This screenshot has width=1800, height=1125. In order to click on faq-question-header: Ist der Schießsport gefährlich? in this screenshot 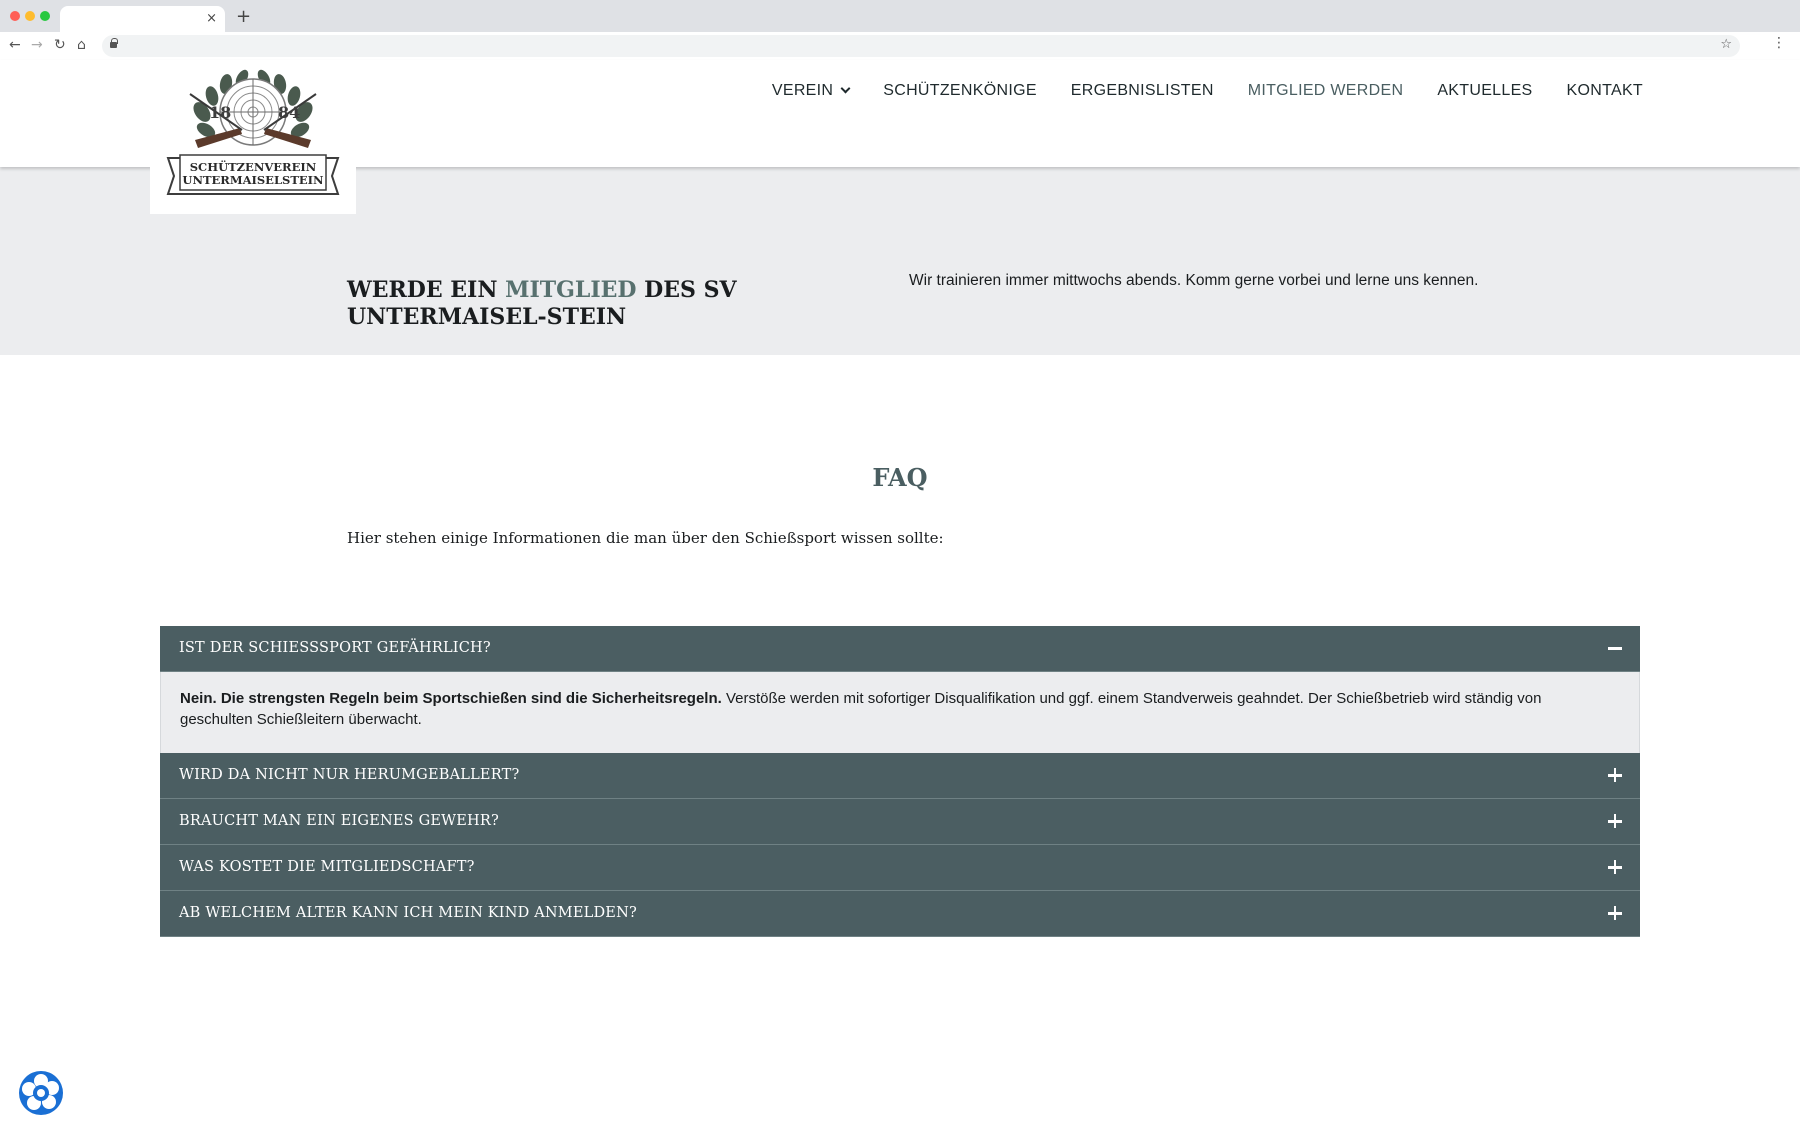, I will do `click(900, 649)`.